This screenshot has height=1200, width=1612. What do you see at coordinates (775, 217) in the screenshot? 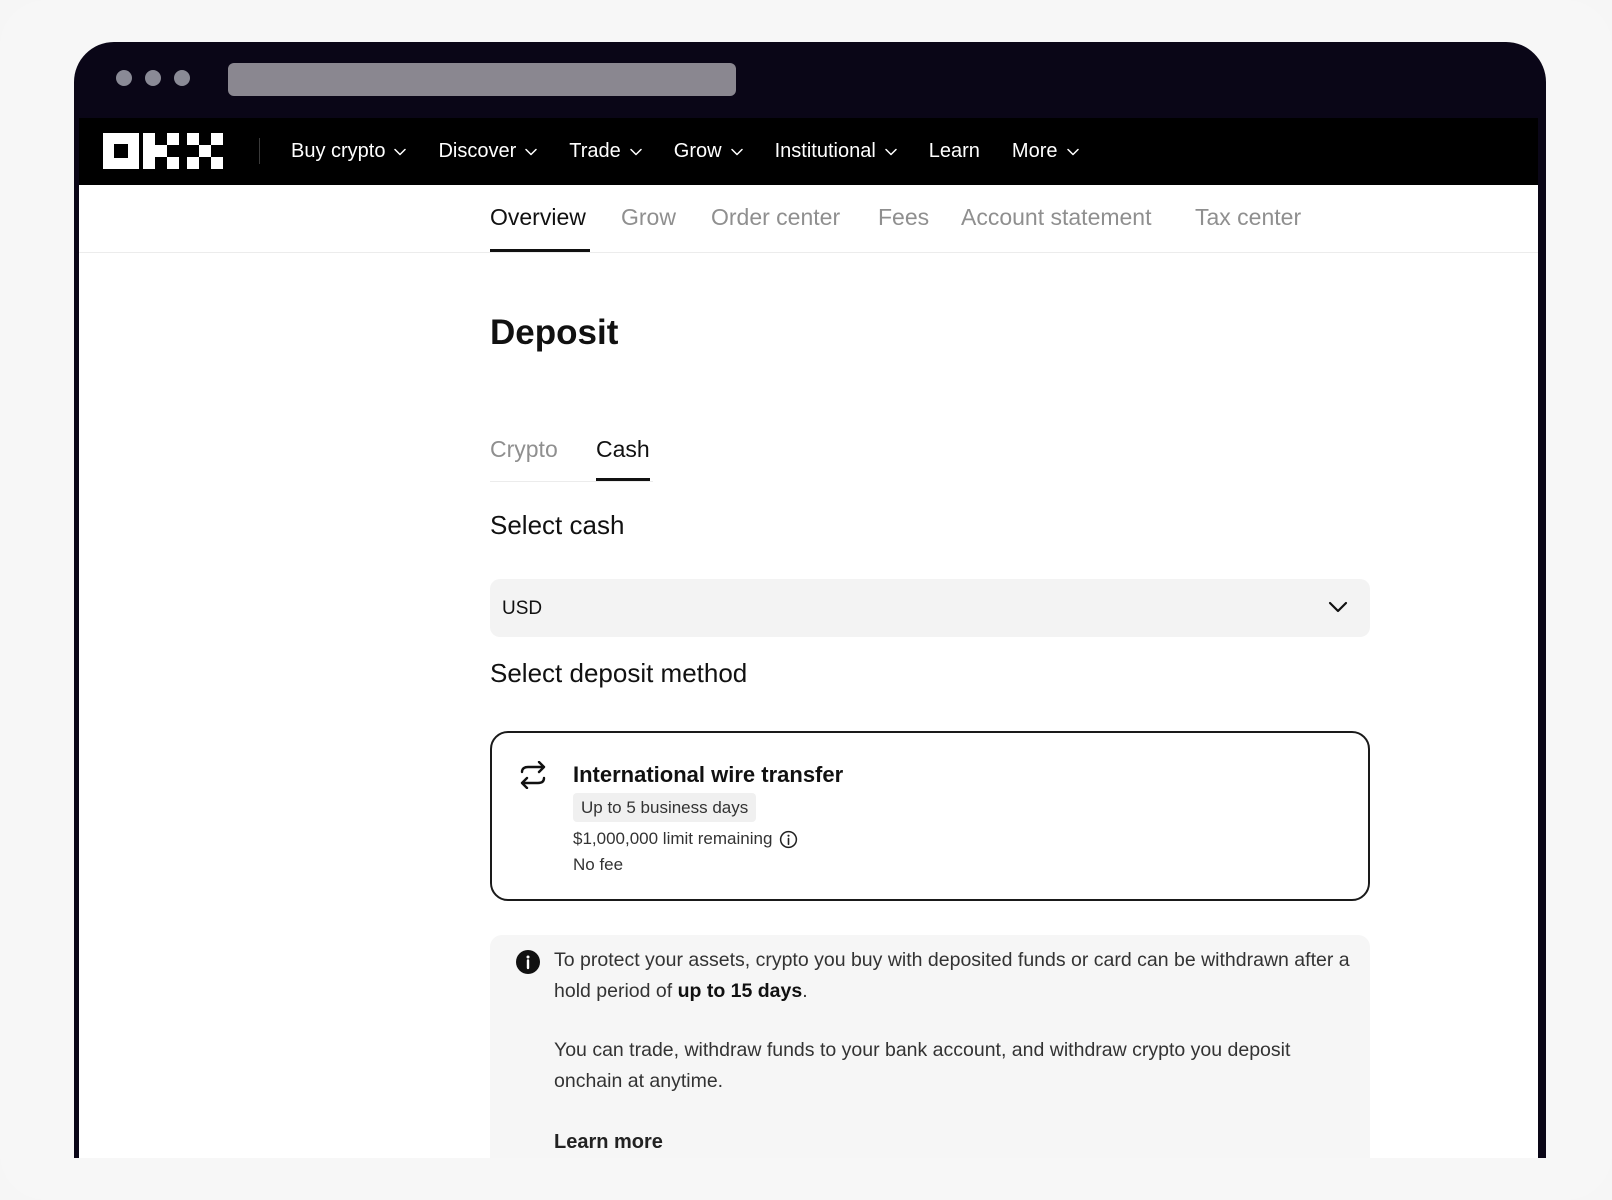
I see `subnav-tab-order-center: Order center` at bounding box center [775, 217].